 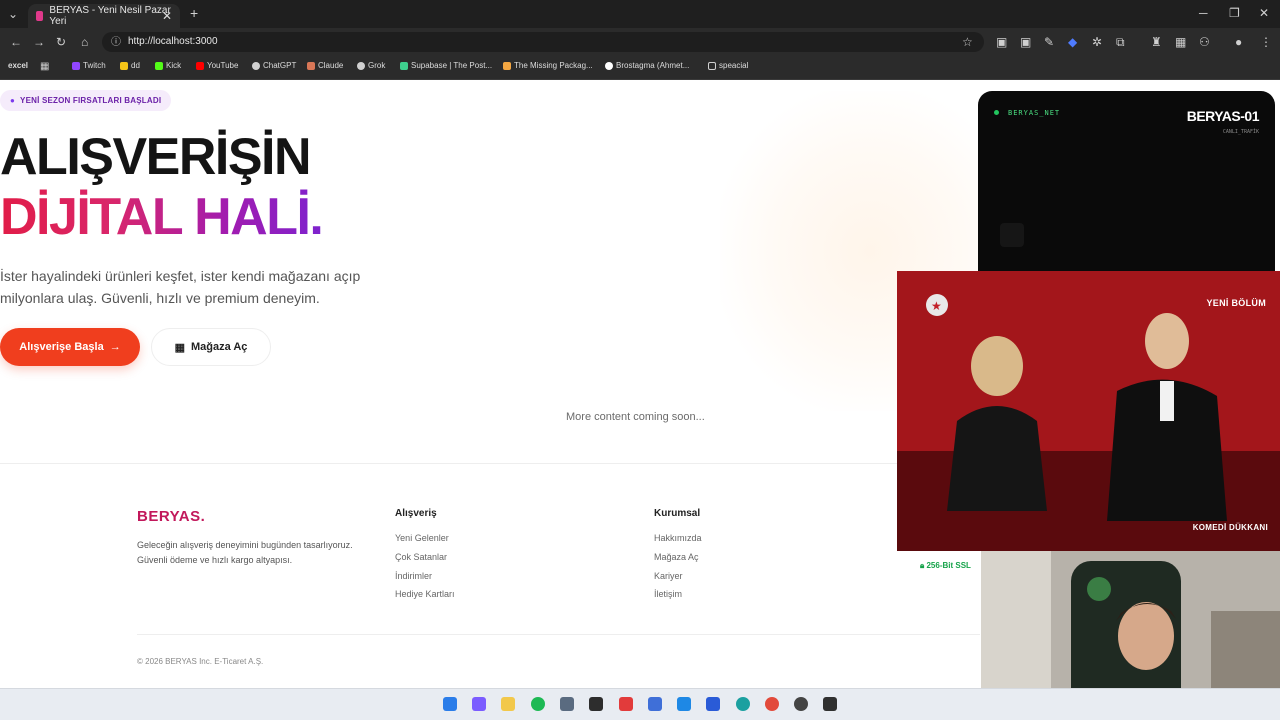 I want to click on extension-icon: ✎, so click(x=1049, y=42).